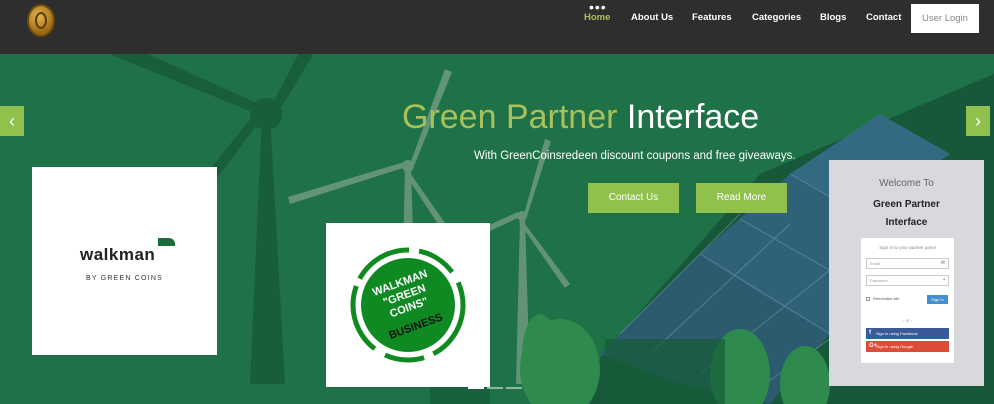  What do you see at coordinates (868, 298) in the screenshot?
I see `checkbox-icon` at bounding box center [868, 298].